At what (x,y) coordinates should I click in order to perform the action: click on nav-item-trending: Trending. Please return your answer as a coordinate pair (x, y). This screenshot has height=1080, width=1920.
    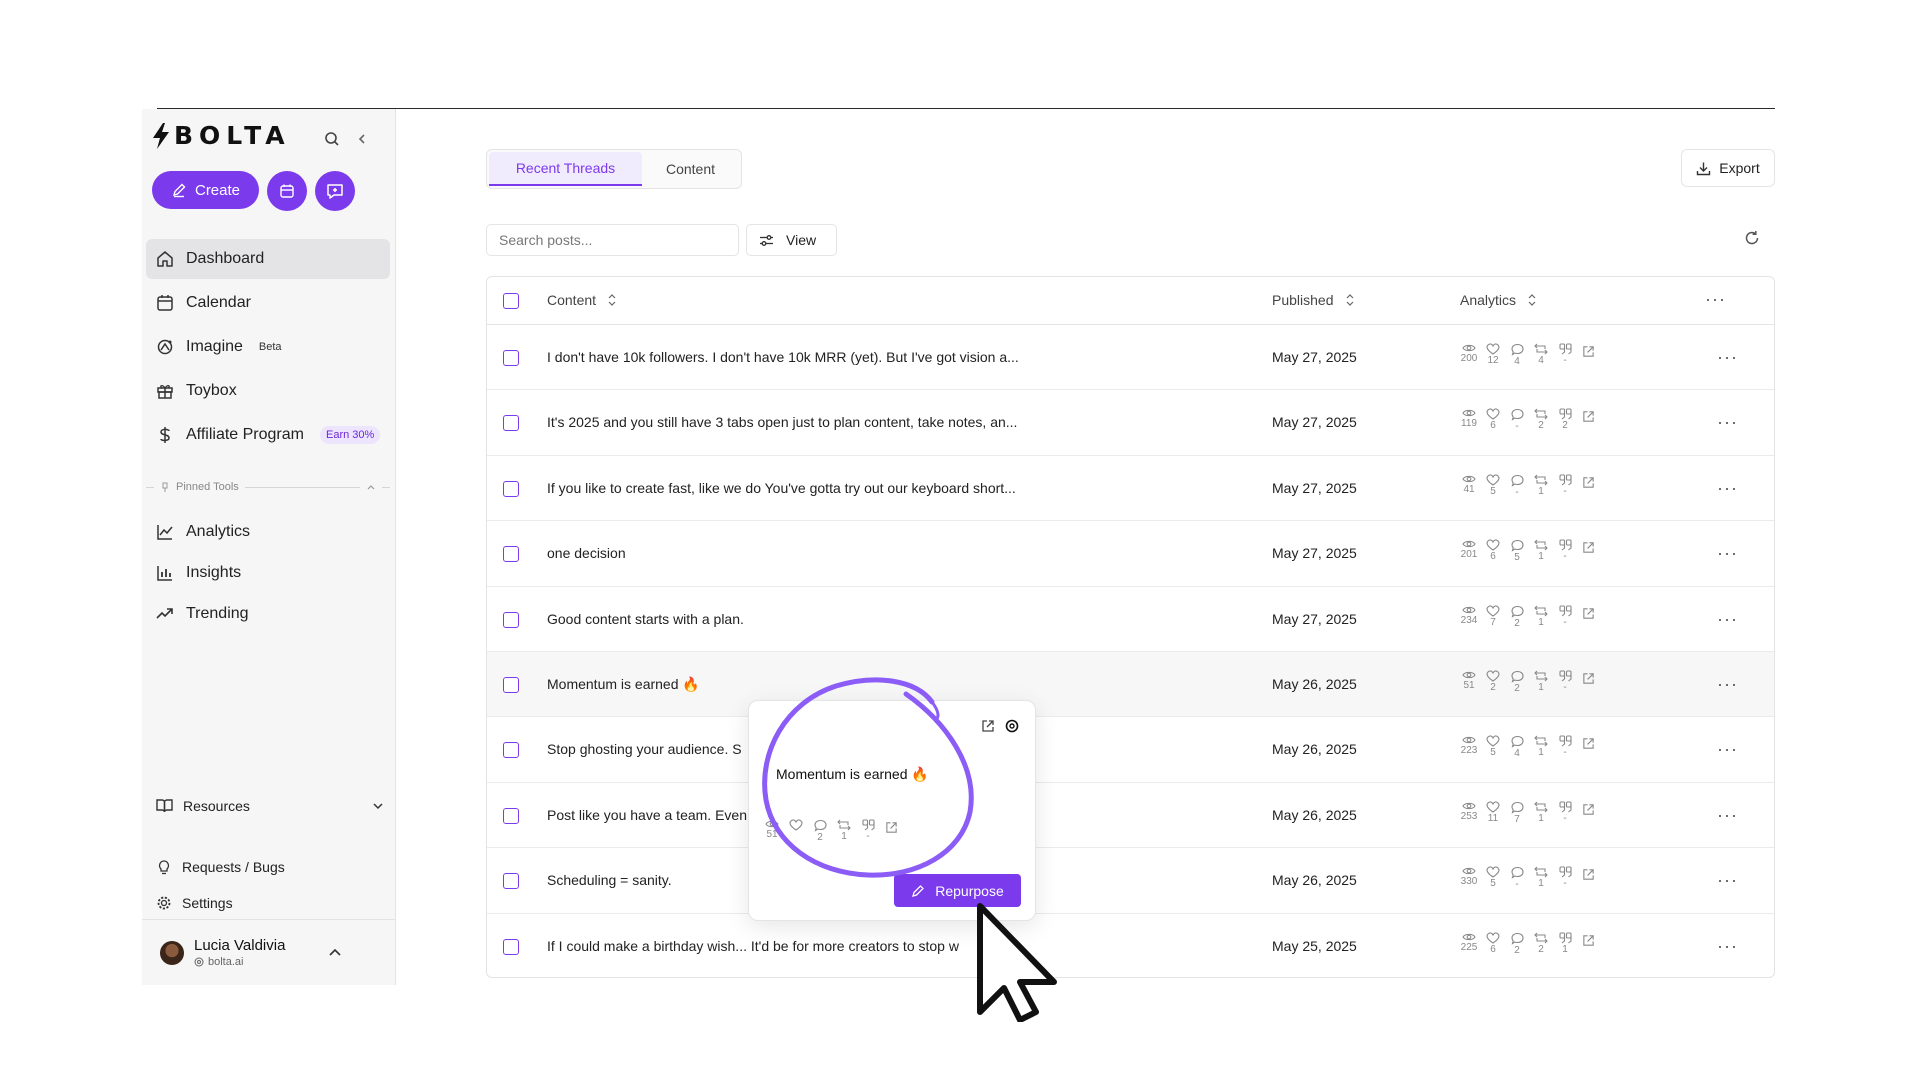
    Looking at the image, I should click on (268, 614).